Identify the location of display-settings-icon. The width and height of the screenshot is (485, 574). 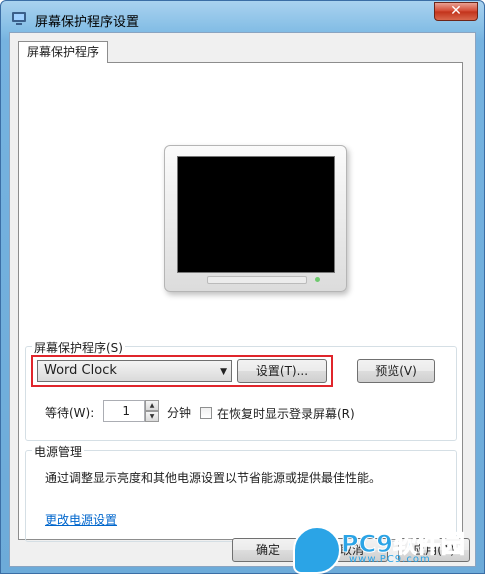
(19, 18).